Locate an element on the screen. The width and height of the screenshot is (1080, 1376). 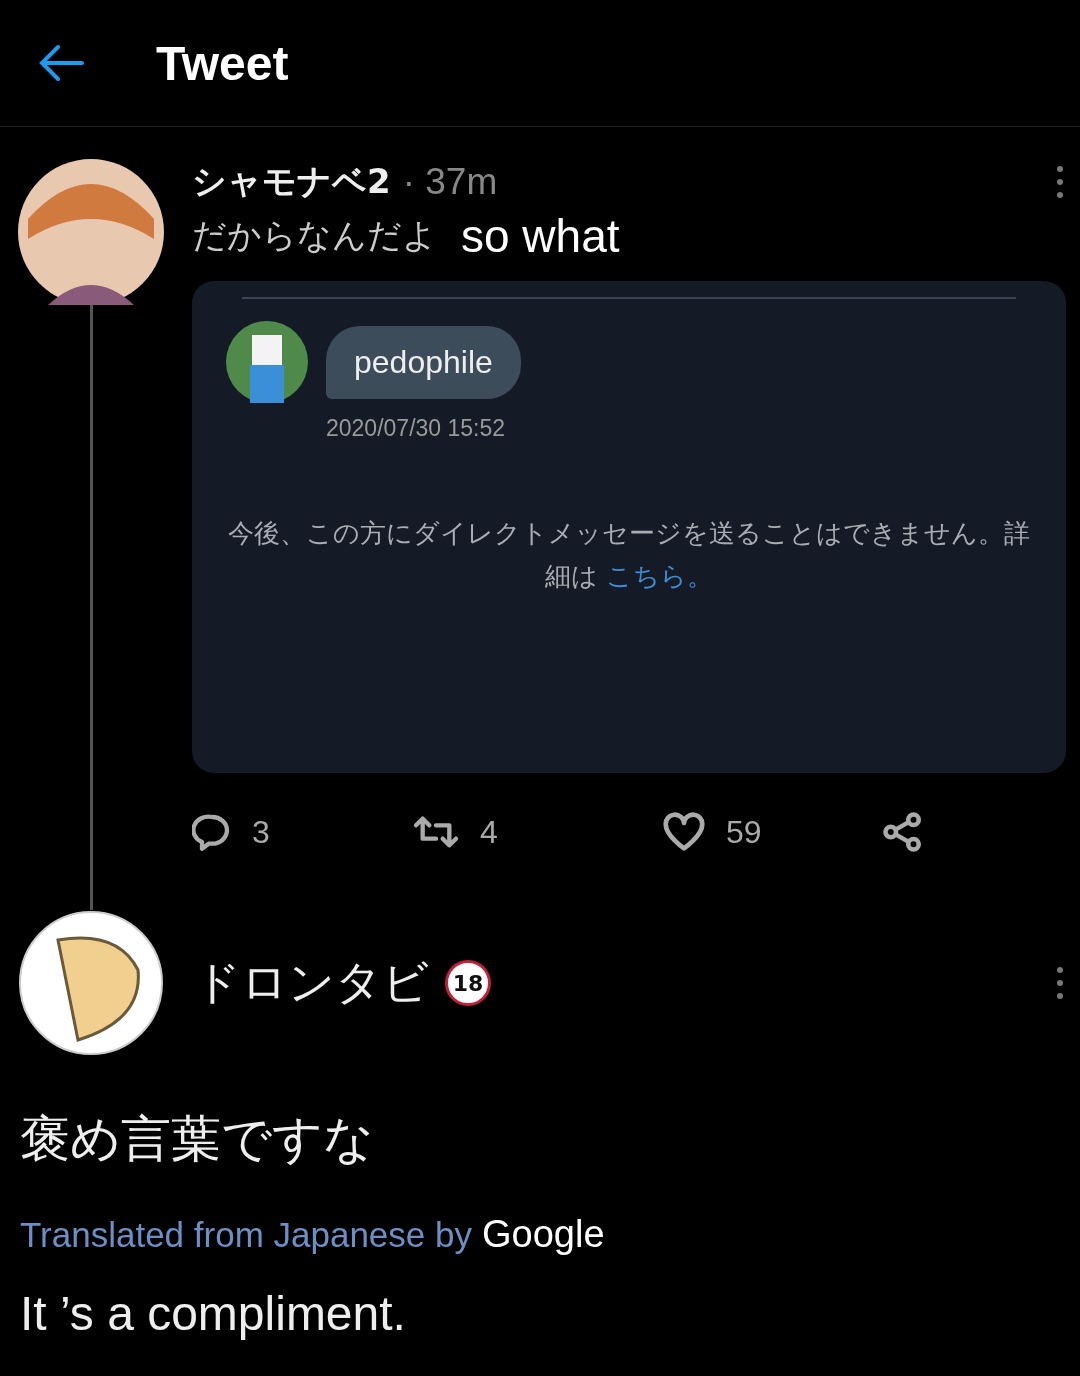
page-title: Tweet is located at coordinates (222, 63).